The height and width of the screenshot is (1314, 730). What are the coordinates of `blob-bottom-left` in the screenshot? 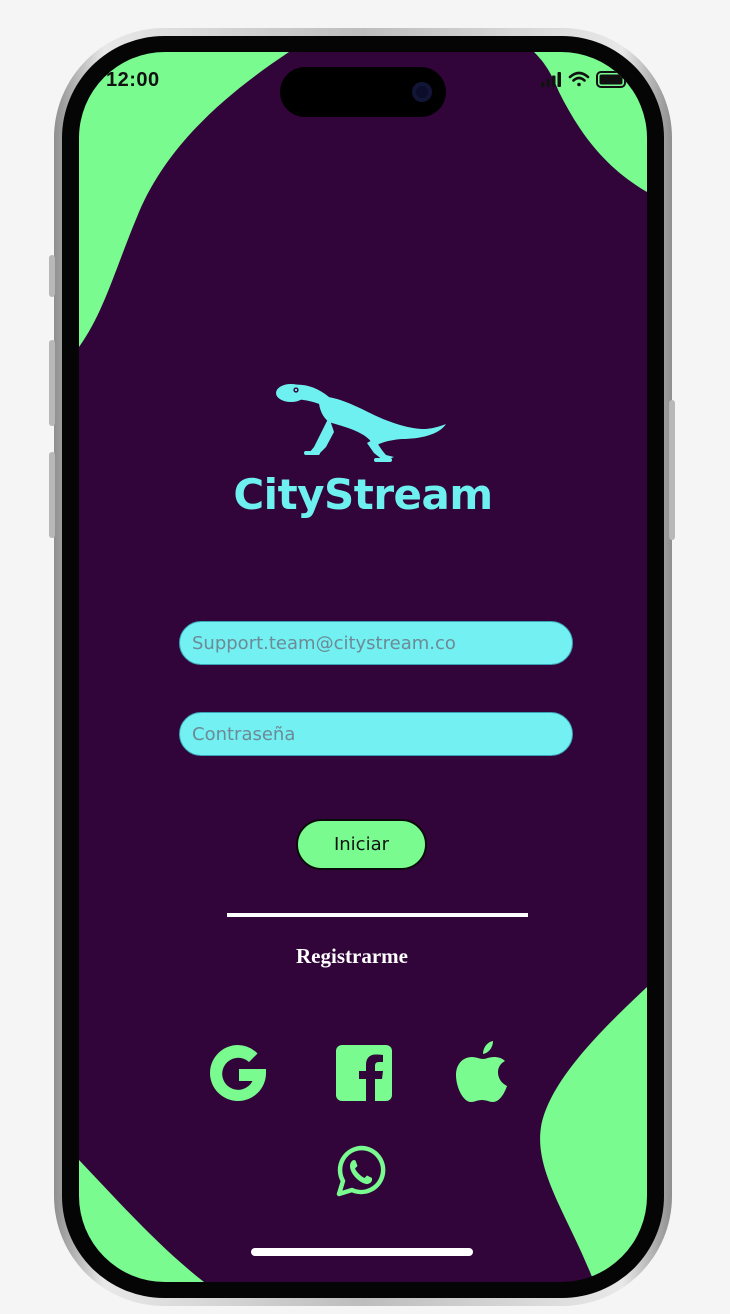 It's located at (141, 1221).